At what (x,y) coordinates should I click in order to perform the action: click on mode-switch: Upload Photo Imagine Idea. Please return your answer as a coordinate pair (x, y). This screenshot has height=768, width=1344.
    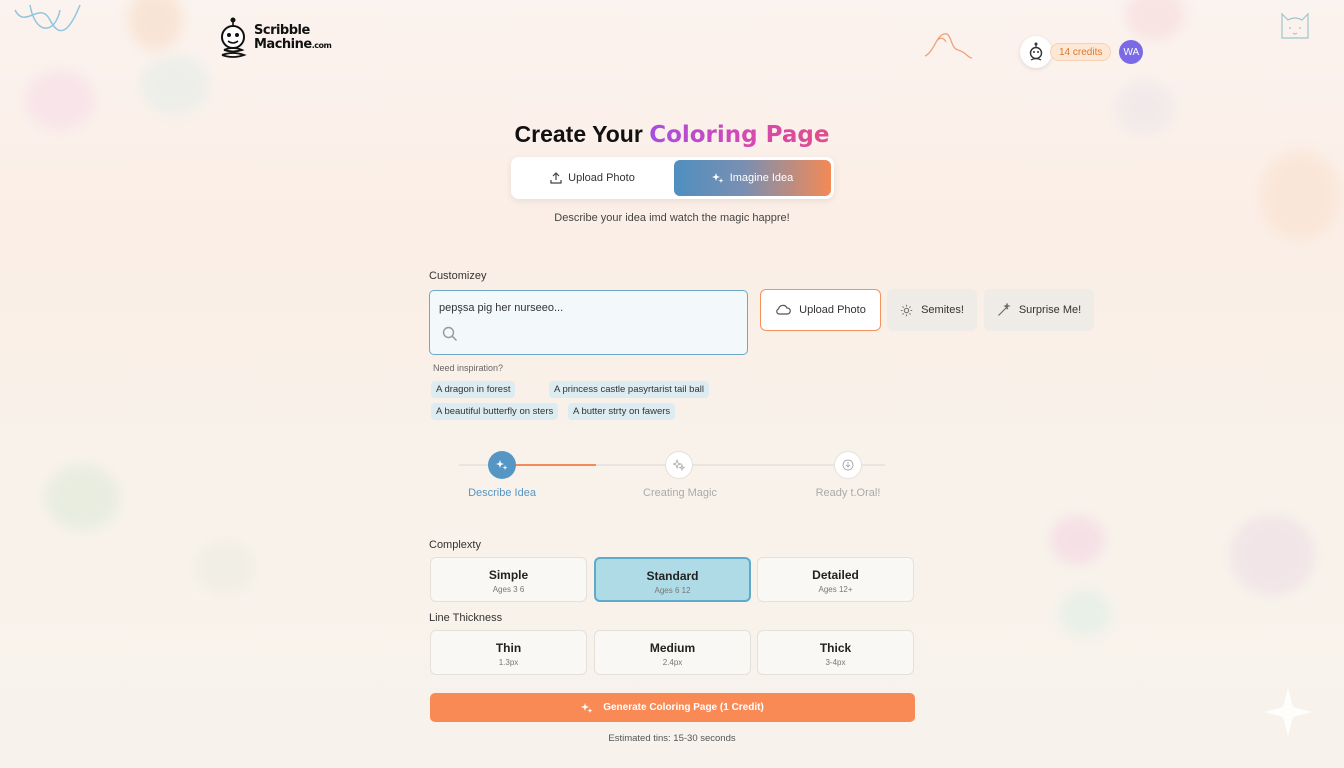
    Looking at the image, I should click on (672, 178).